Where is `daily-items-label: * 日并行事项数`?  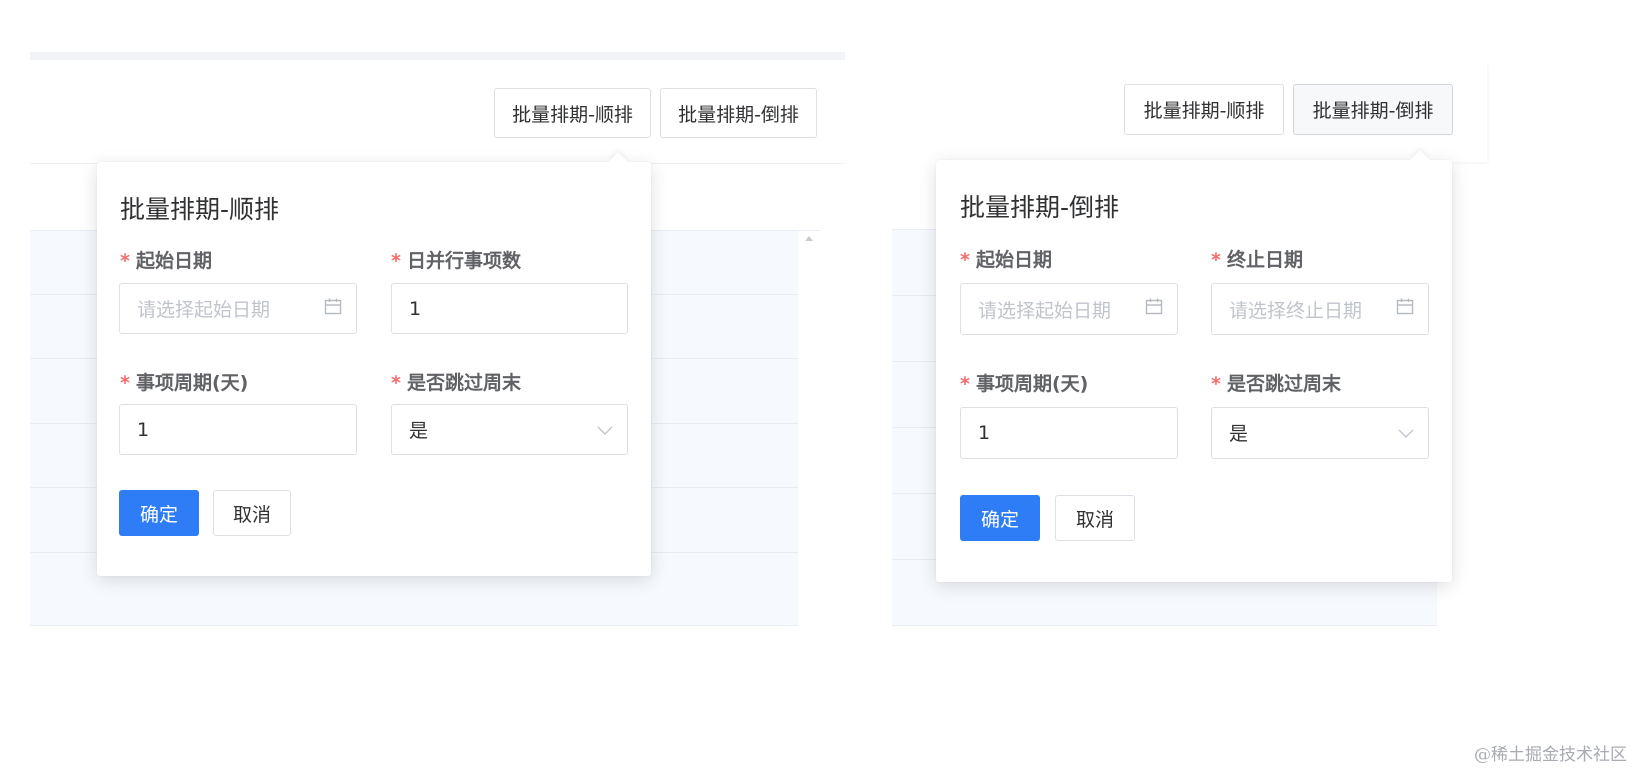
daily-items-label: * 日并行事项数 is located at coordinates (456, 259).